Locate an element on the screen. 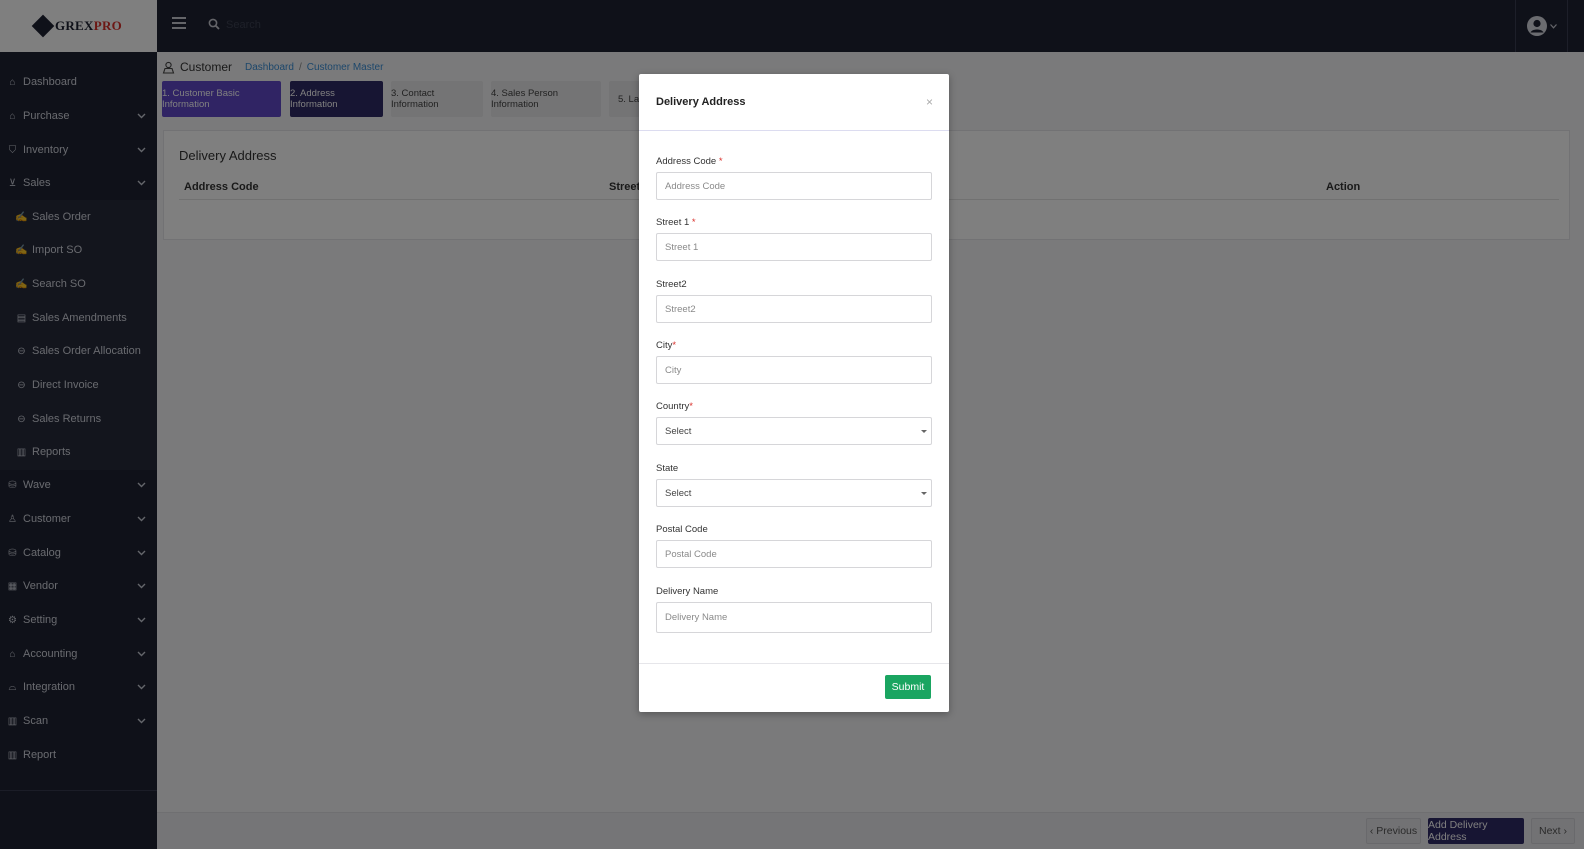  address-code-label: Address Code * is located at coordinates (689, 161).